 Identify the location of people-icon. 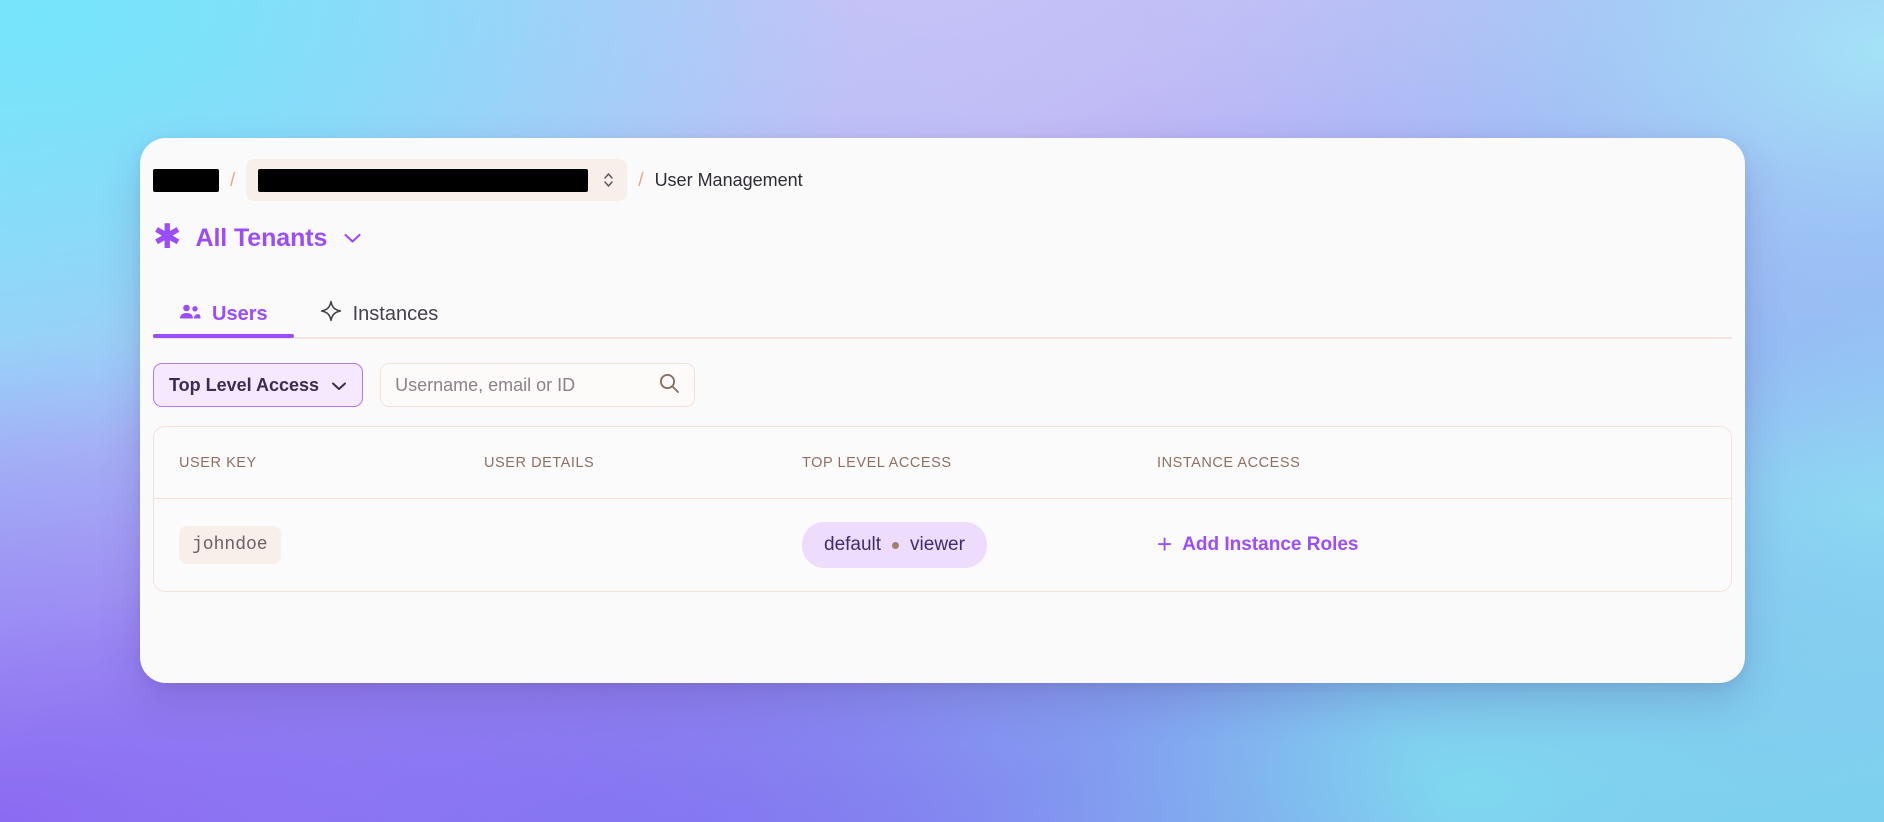
(190, 314).